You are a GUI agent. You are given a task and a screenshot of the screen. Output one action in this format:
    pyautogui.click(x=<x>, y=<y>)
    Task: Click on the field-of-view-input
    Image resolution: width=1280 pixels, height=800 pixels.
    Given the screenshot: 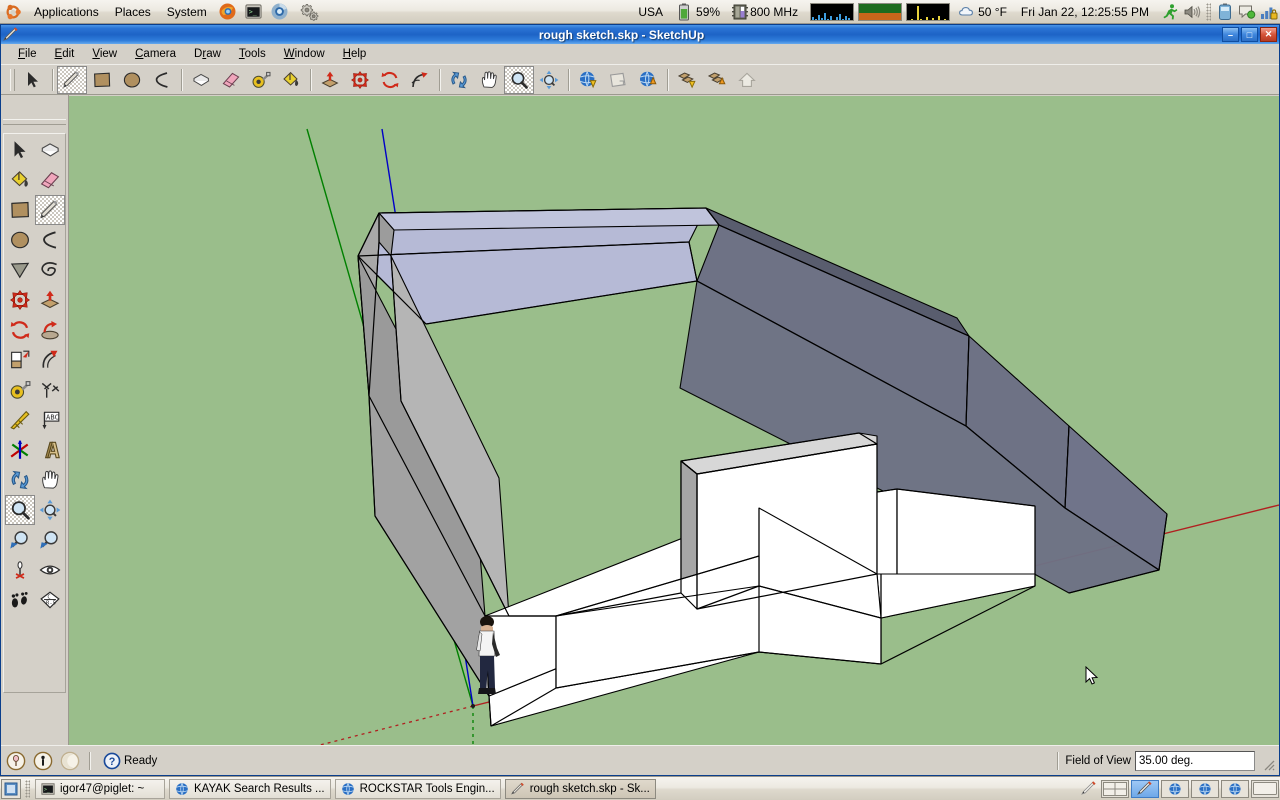 What is the action you would take?
    pyautogui.click(x=1195, y=760)
    